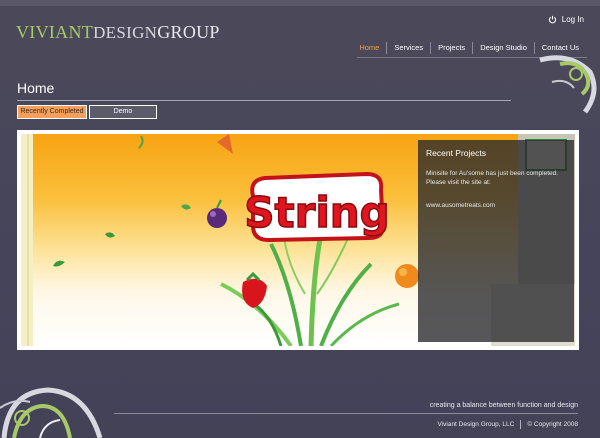 The height and width of the screenshot is (438, 600). Describe the element at coordinates (300, 3) in the screenshot. I see `top-band` at that location.